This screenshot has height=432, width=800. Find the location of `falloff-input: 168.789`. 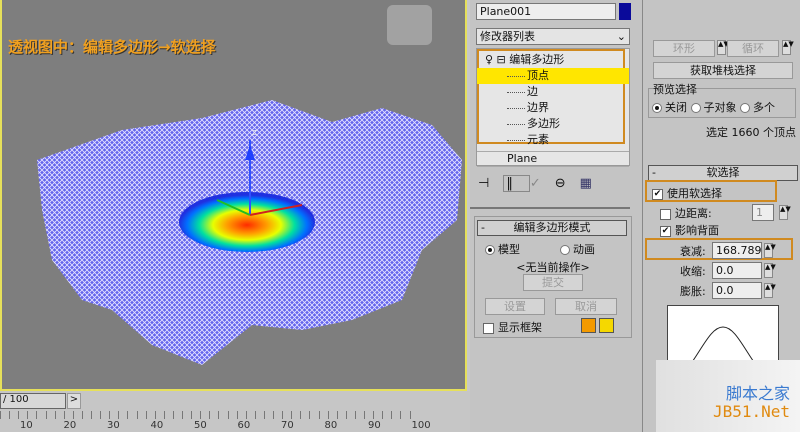

falloff-input: 168.789 is located at coordinates (737, 250).